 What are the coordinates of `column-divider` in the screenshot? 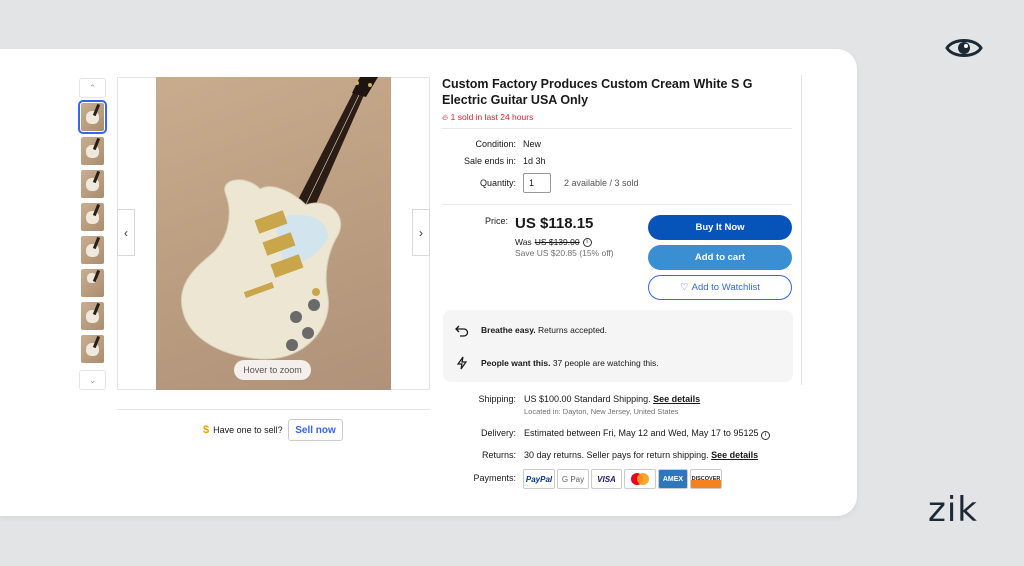 It's located at (801, 230).